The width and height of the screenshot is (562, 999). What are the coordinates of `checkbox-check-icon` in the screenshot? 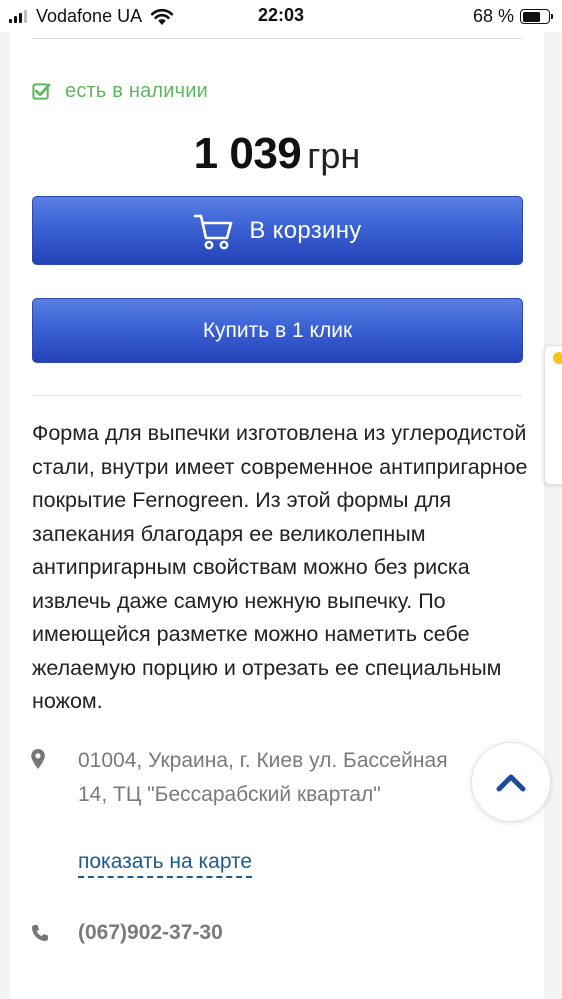 It's located at (41, 91).